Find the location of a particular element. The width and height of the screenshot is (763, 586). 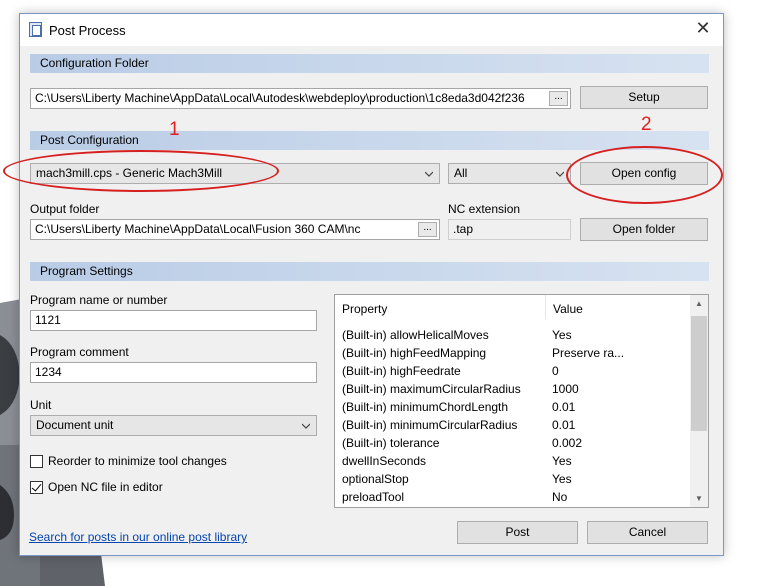

property-row: (Built-in) minimumCircularRadius 0.01 is located at coordinates (512, 424).